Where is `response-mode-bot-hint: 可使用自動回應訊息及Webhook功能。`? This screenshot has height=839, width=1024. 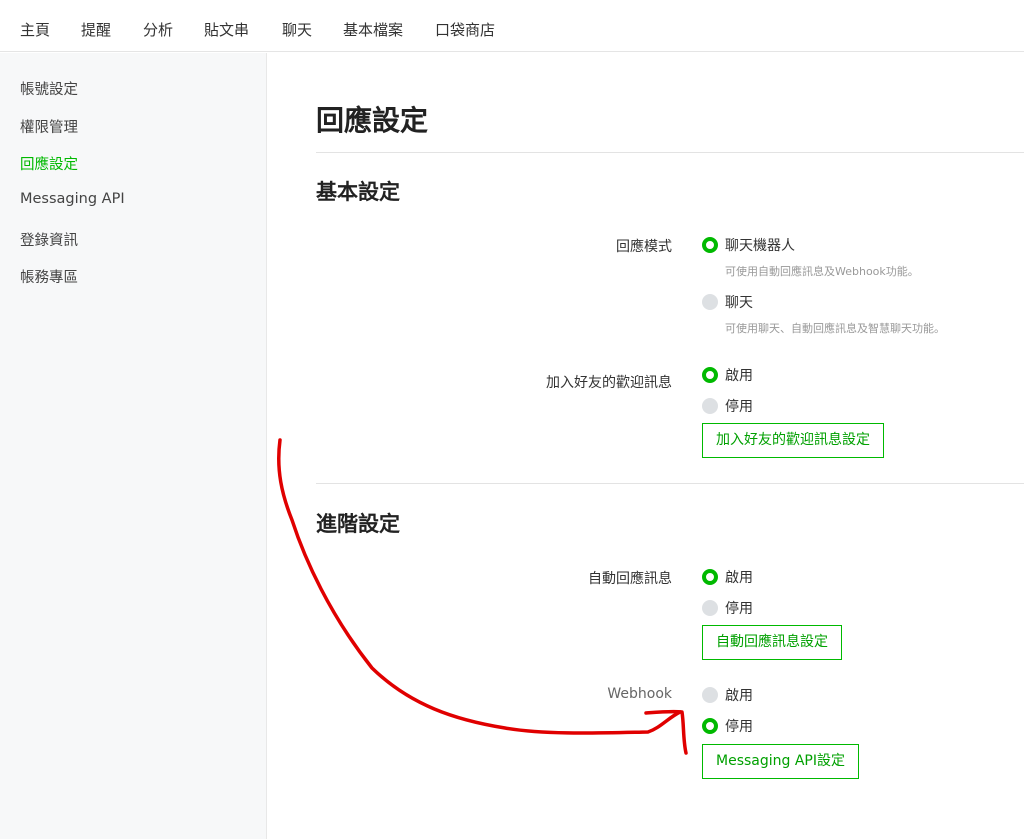
response-mode-bot-hint: 可使用自動回應訊息及Webhook功能。 is located at coordinates (822, 271).